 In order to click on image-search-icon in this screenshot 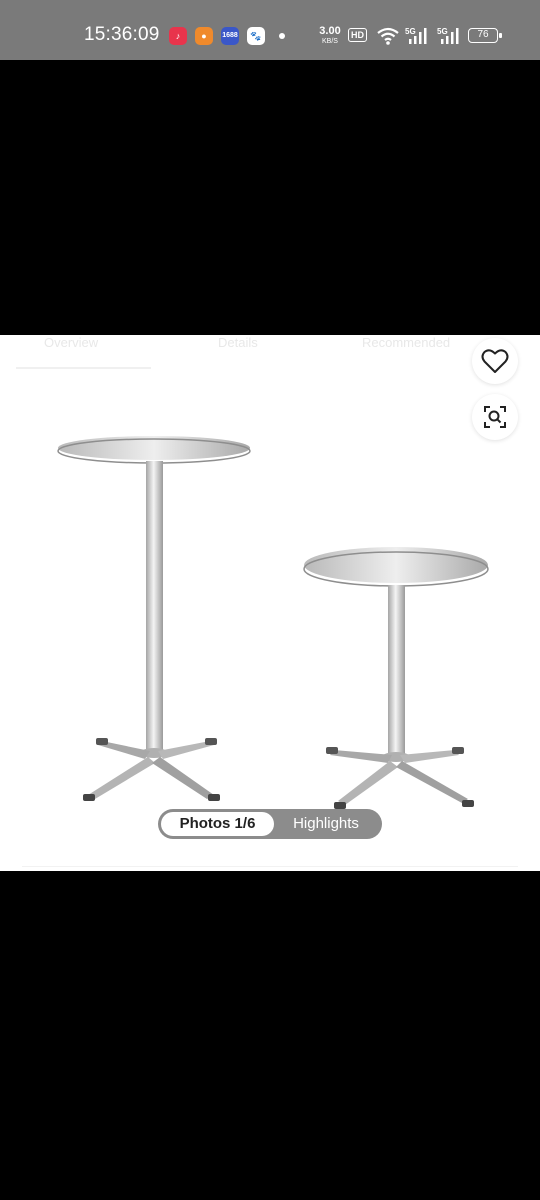, I will do `click(495, 417)`.